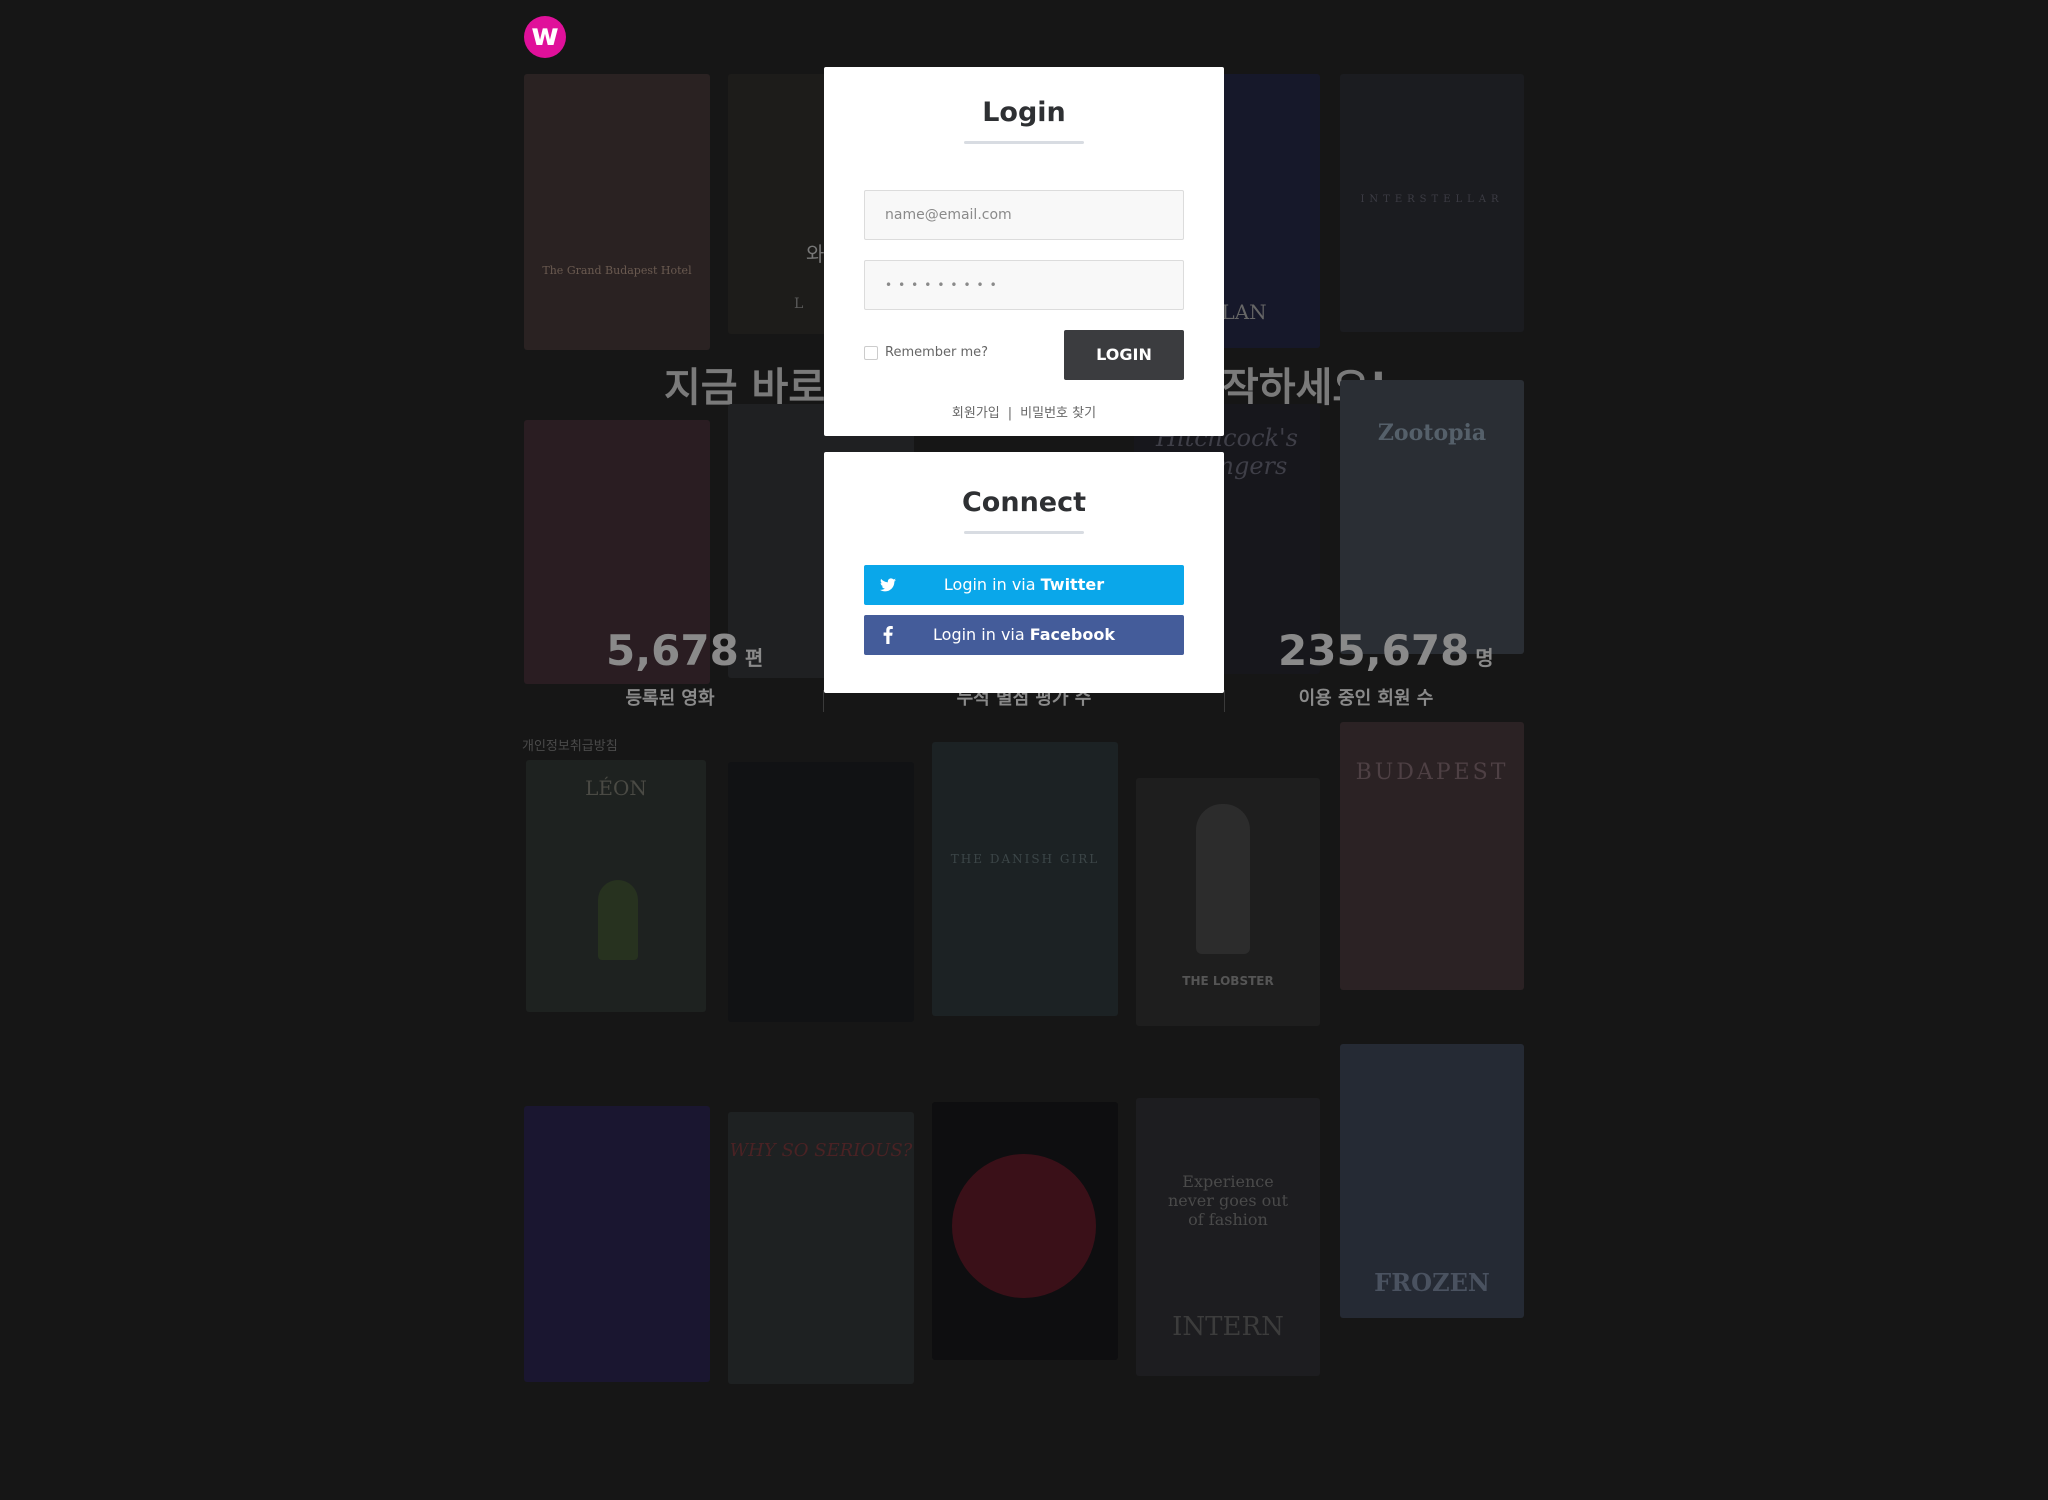  Describe the element at coordinates (937, 352) in the screenshot. I see `remember-me-label: Remember me?` at that location.